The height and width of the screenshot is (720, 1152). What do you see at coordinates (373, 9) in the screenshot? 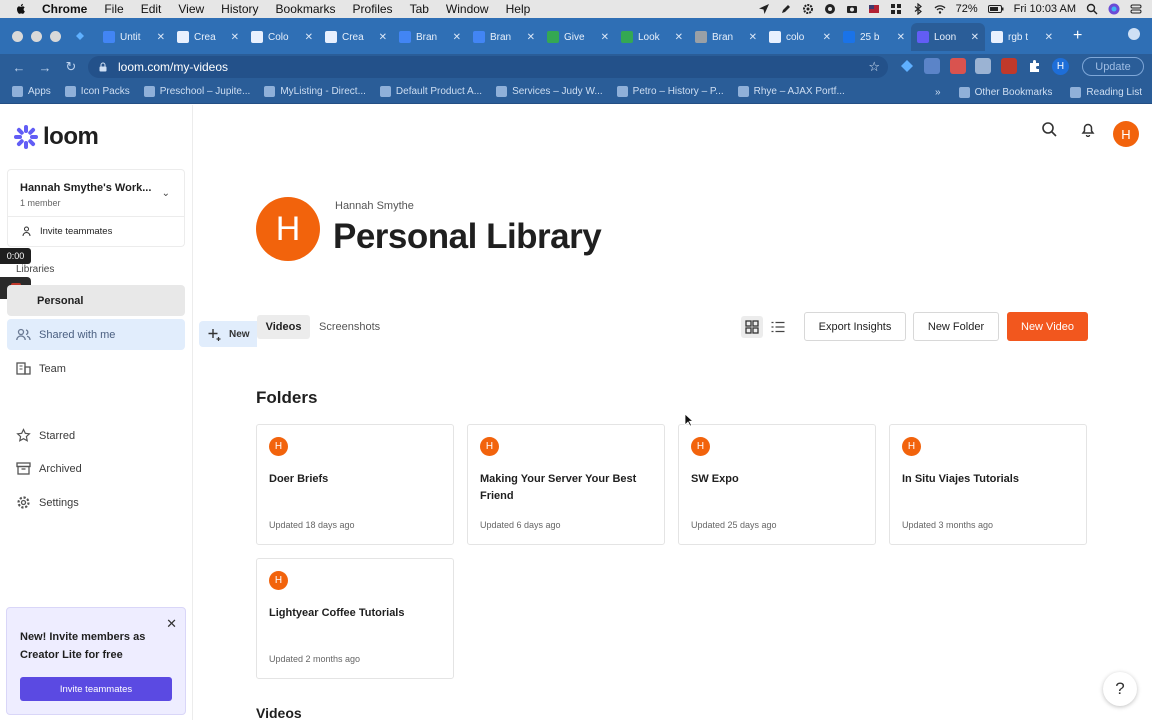
I see `menu-profiles: Profiles` at bounding box center [373, 9].